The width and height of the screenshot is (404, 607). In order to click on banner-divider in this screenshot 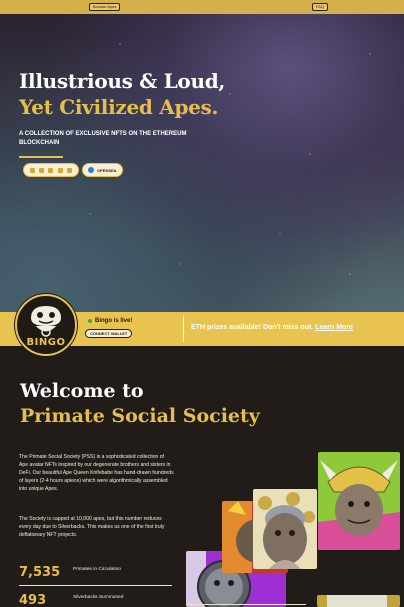, I will do `click(183, 329)`.